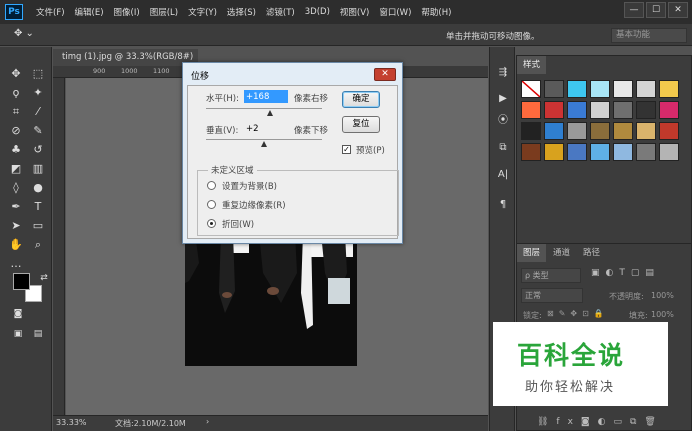 This screenshot has height=431, width=692. What do you see at coordinates (532, 253) in the screenshot?
I see `tab-layers: 图层` at bounding box center [532, 253].